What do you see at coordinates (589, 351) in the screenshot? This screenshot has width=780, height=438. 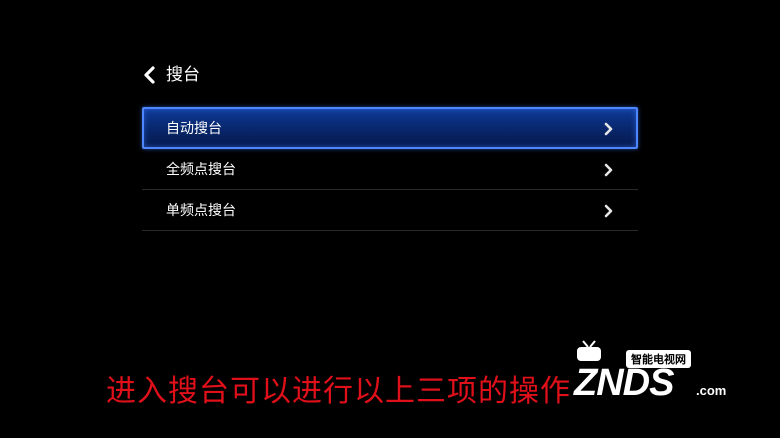 I see `tv-icon` at bounding box center [589, 351].